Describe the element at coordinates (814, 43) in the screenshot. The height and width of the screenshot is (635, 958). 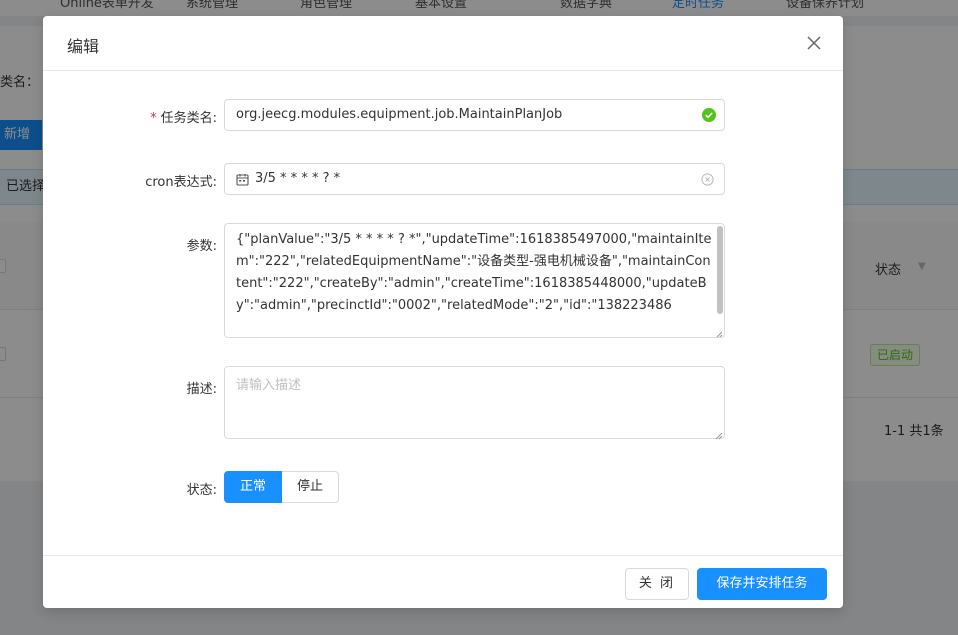
I see `close-icon` at that location.